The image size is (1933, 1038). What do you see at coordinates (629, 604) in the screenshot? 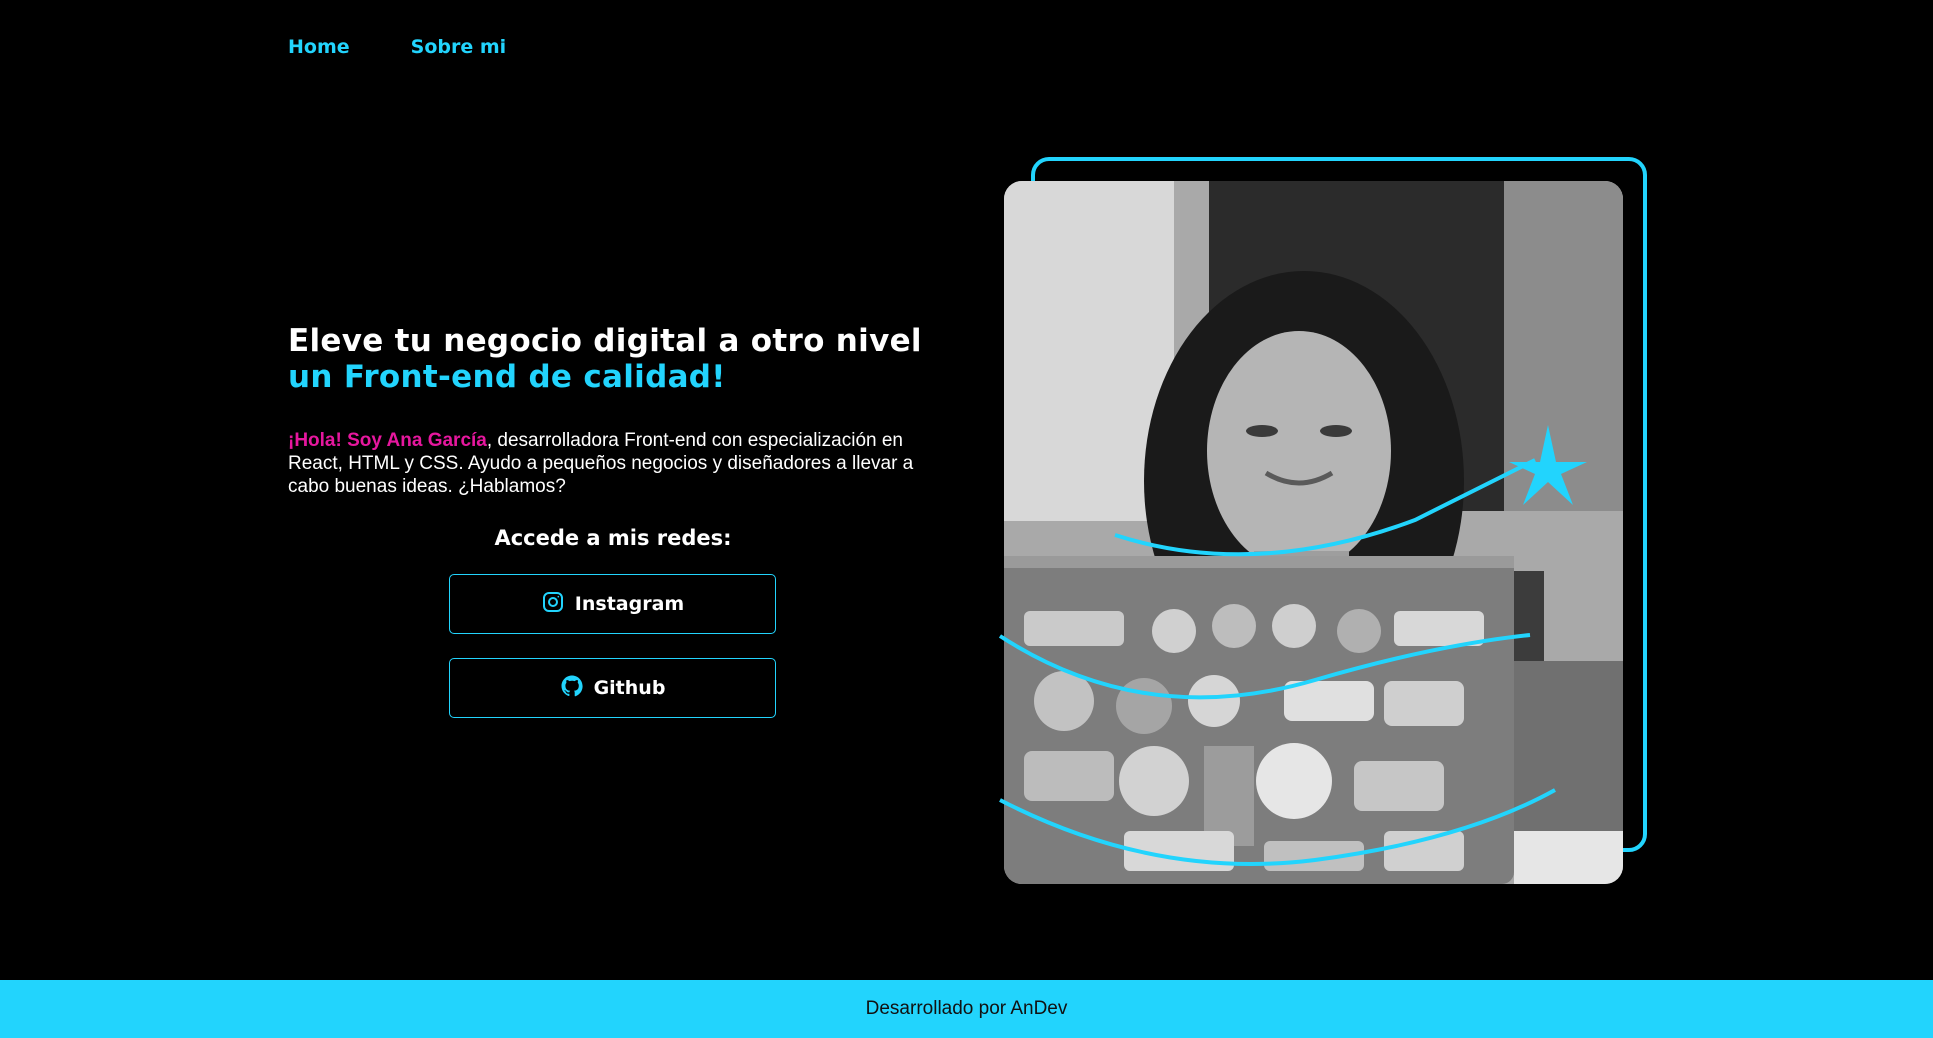
I see `instagram-label: Instagram` at bounding box center [629, 604].